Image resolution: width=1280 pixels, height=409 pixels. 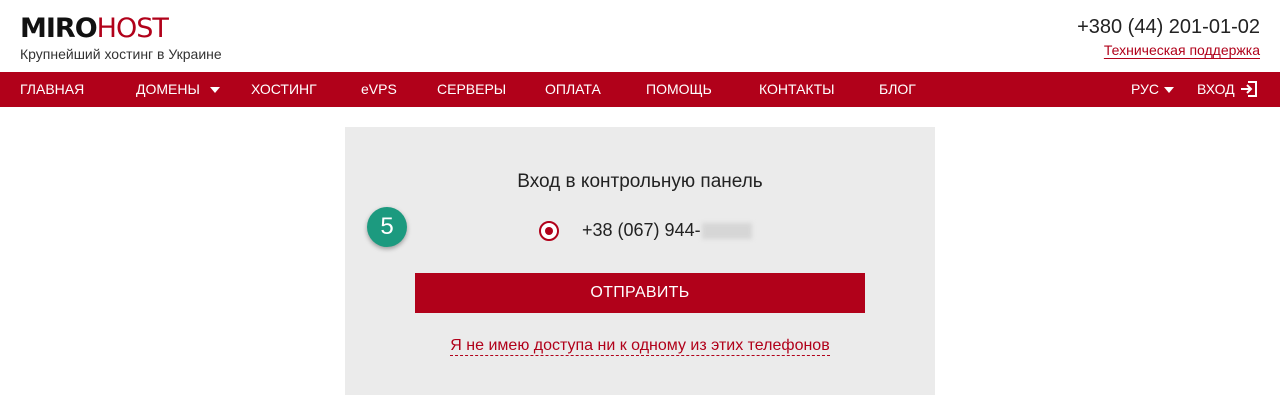 I want to click on login-icon, so click(x=1248, y=88).